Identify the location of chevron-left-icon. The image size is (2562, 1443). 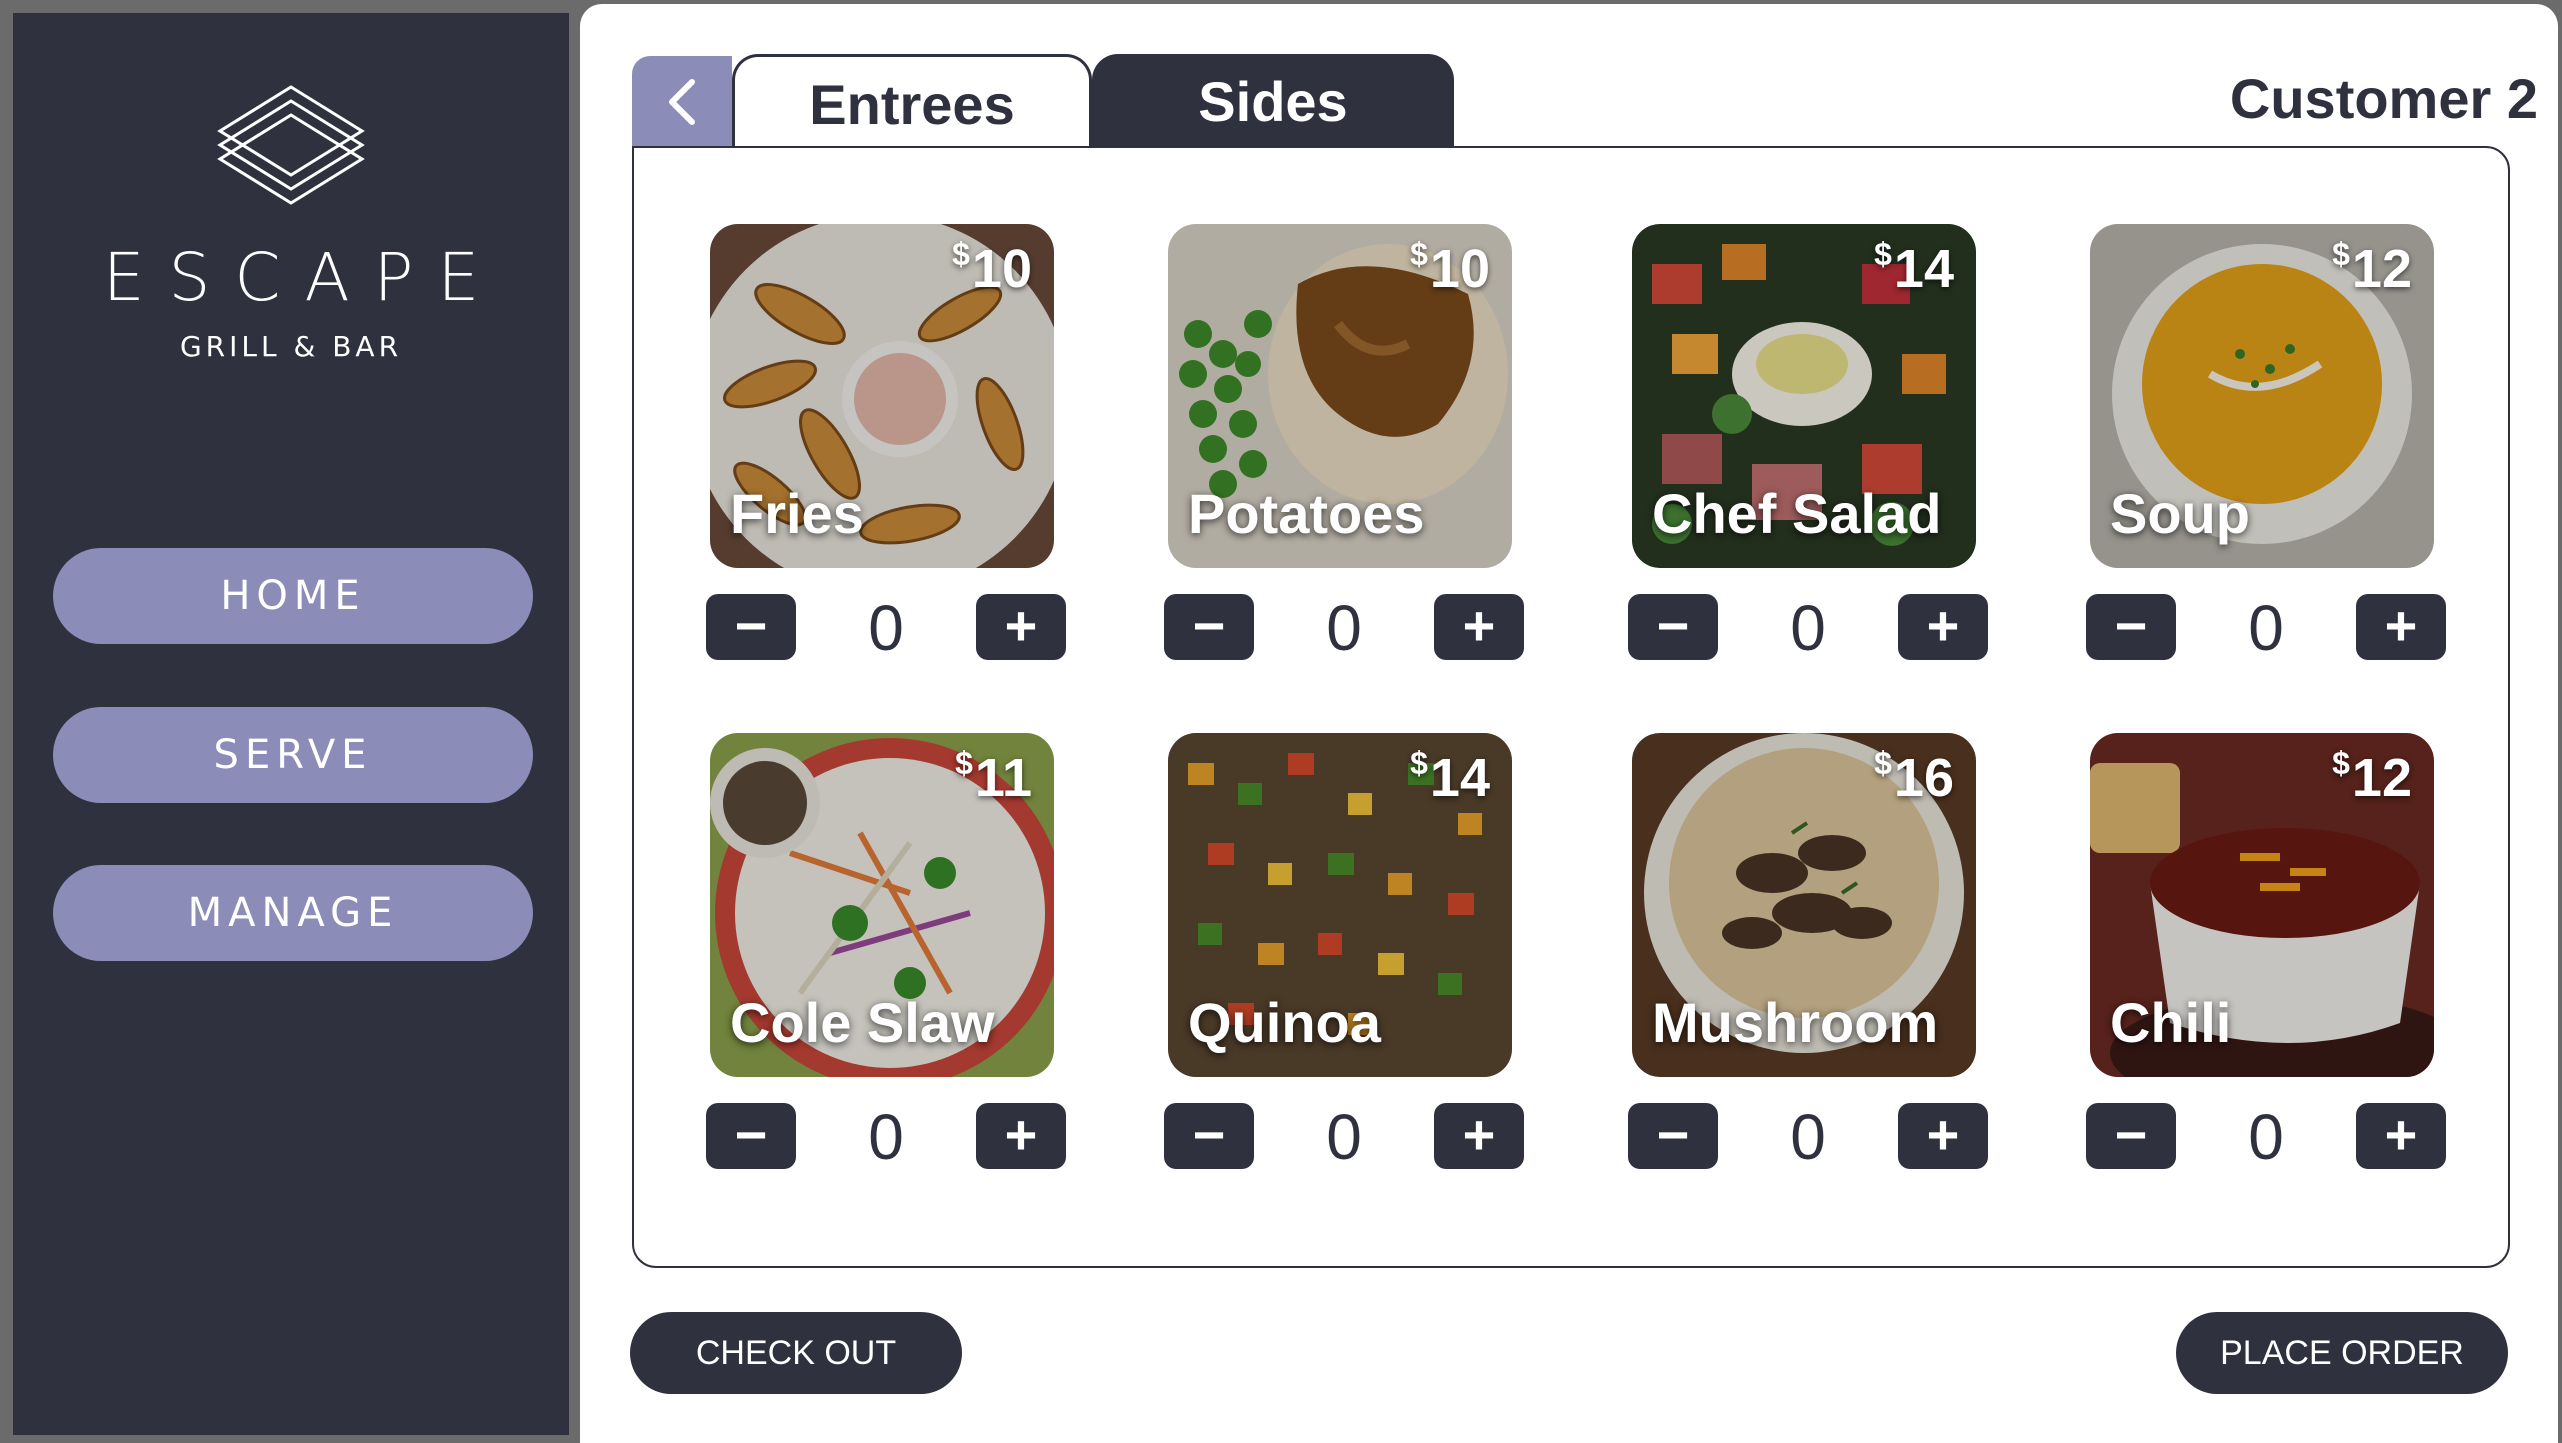
(682, 102).